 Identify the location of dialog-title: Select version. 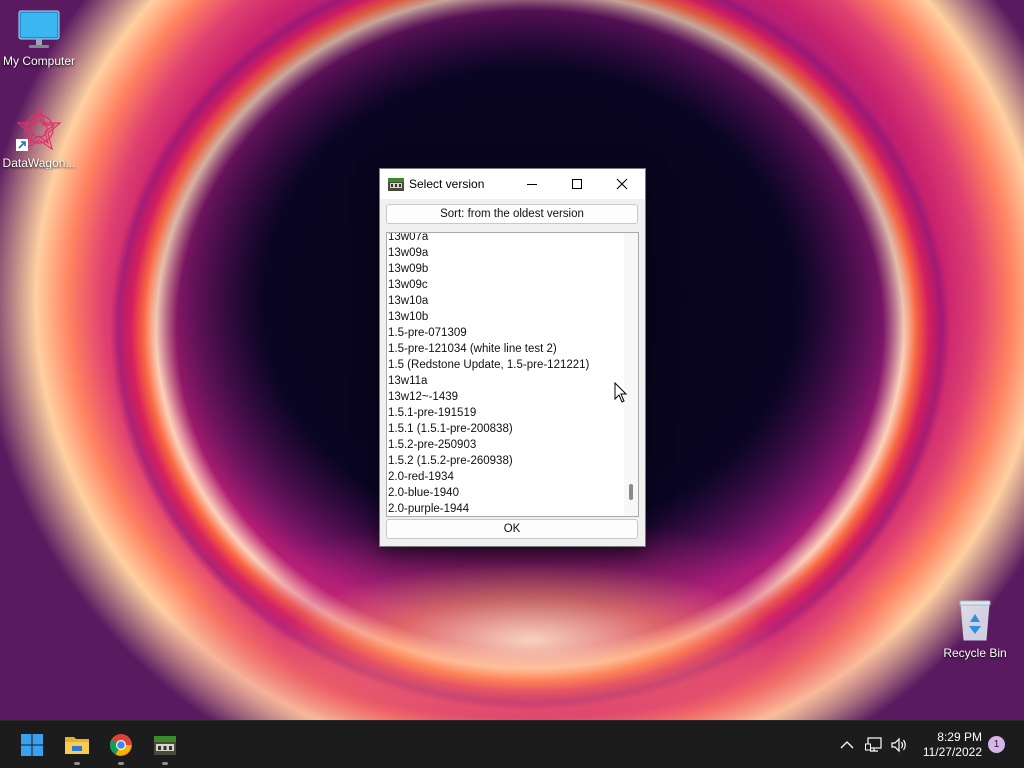
(447, 184).